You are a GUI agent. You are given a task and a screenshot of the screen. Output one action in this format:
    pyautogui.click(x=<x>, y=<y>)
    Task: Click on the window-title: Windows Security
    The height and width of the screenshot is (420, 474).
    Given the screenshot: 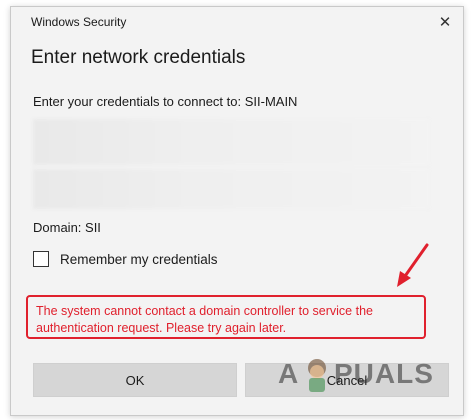 What is the action you would take?
    pyautogui.click(x=79, y=22)
    